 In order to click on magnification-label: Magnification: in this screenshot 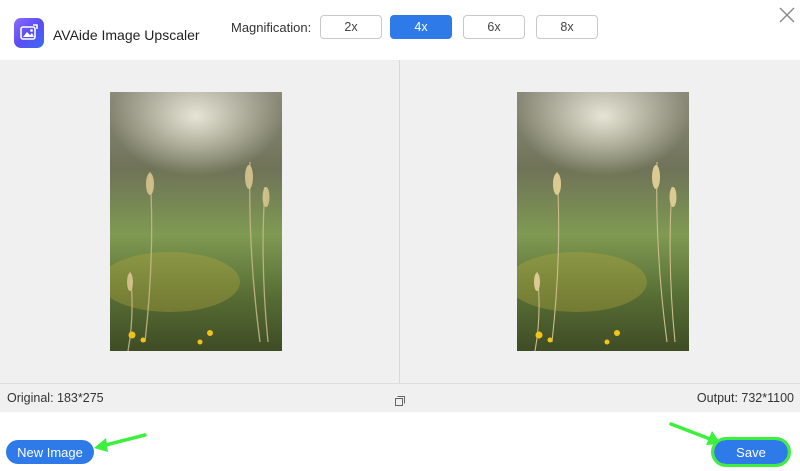, I will do `click(271, 27)`.